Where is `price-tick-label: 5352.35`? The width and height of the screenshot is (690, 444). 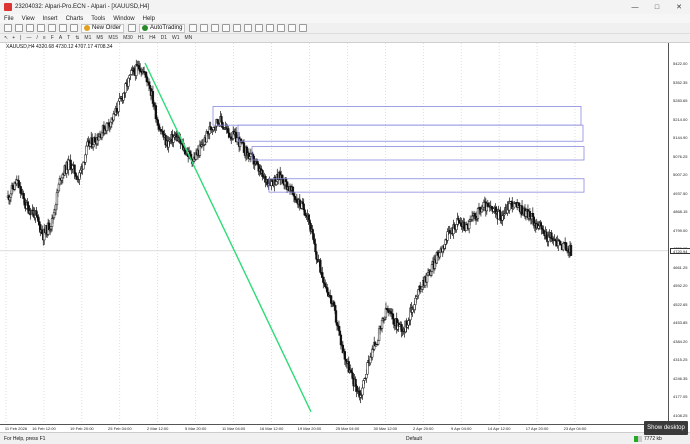
price-tick-label: 5352.35 is located at coordinates (680, 82).